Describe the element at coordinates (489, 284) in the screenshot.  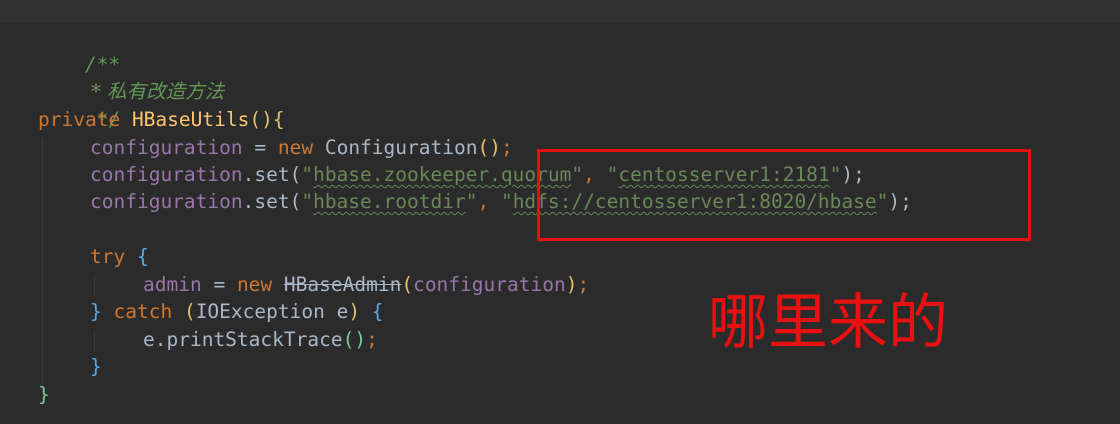
I see `argument-configuration: configuration` at that location.